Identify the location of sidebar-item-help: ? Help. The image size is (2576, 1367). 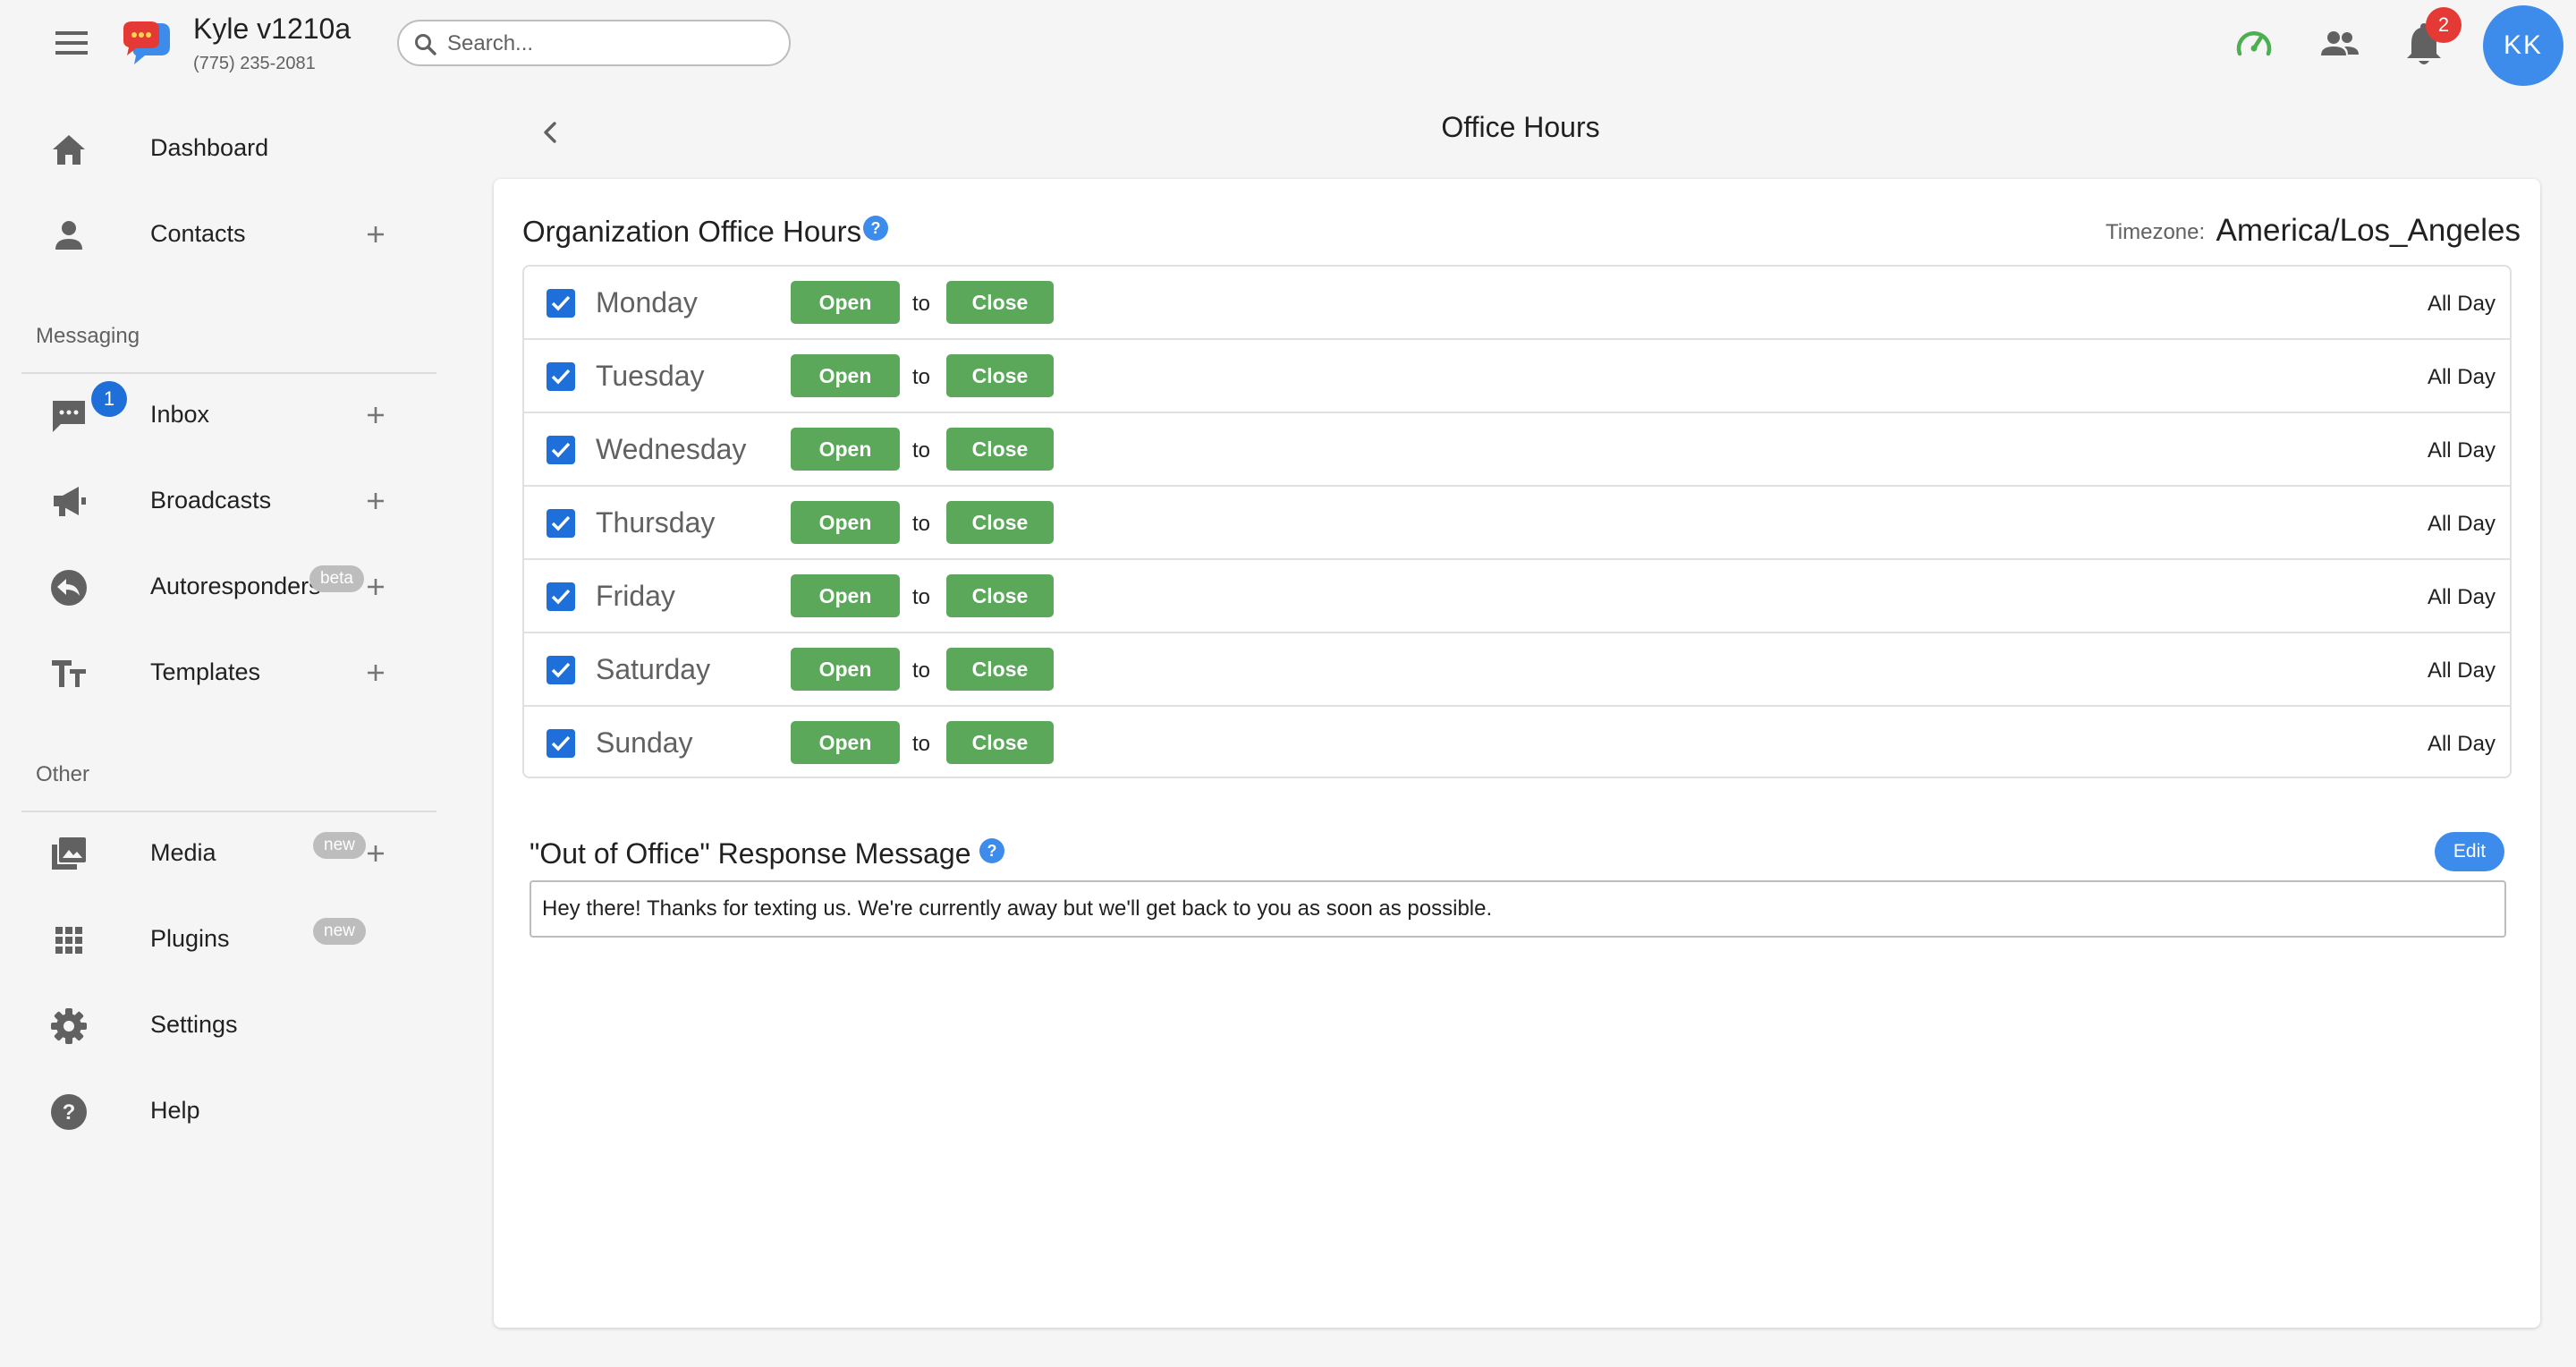
(231, 1111).